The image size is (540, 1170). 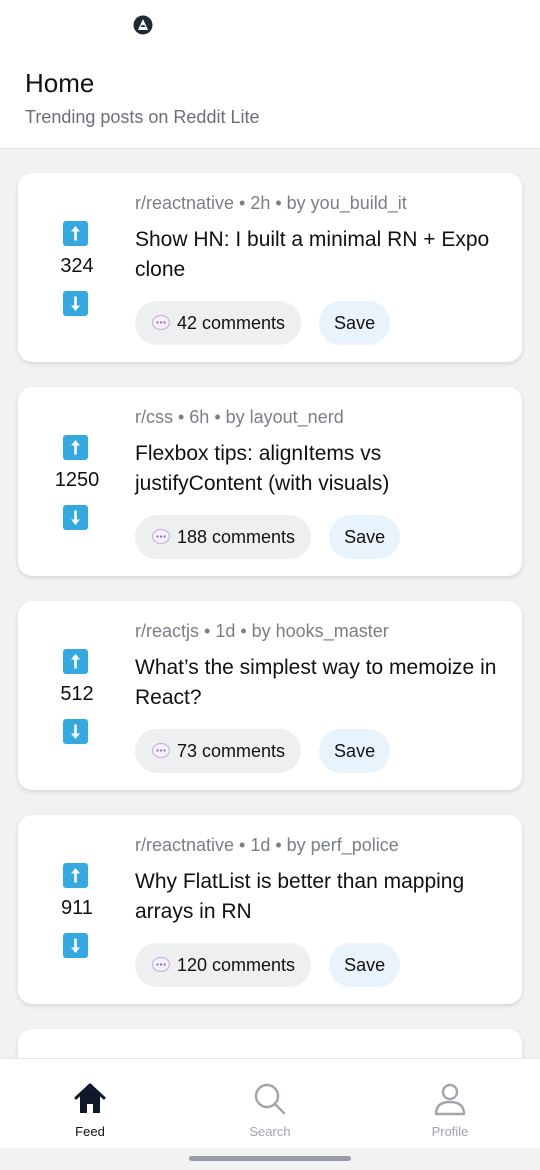 I want to click on vote-column: 911, so click(x=77, y=909).